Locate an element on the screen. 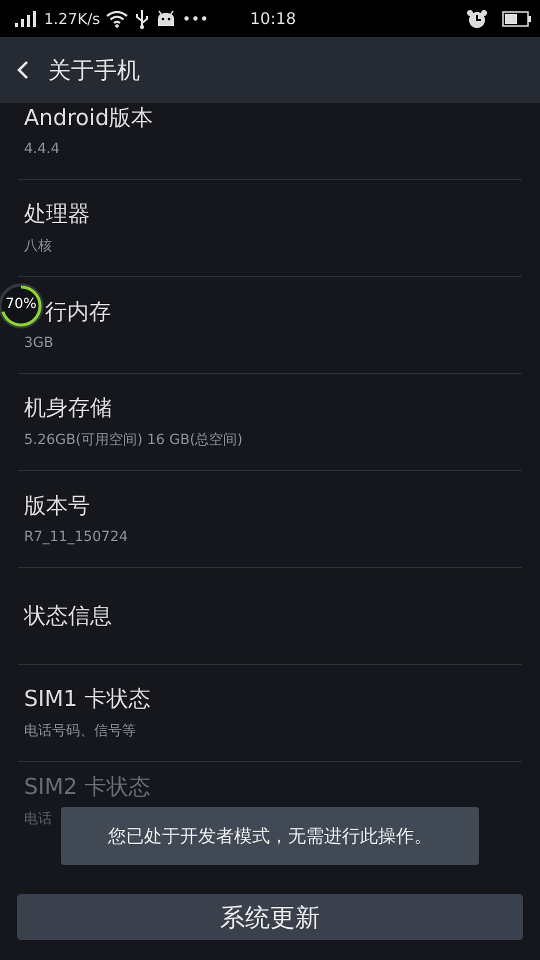 Image resolution: width=540 pixels, height=960 pixels. battery-icon is located at coordinates (517, 19).